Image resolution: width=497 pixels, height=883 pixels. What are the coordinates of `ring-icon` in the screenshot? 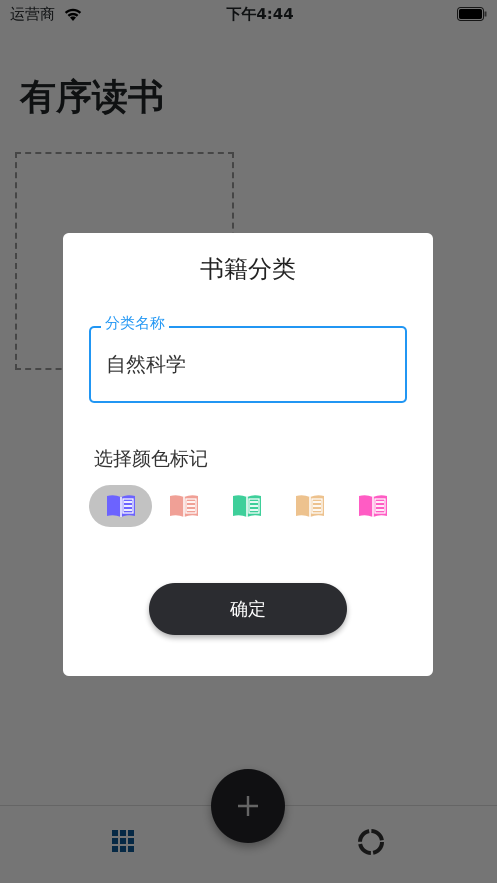 It's located at (371, 842).